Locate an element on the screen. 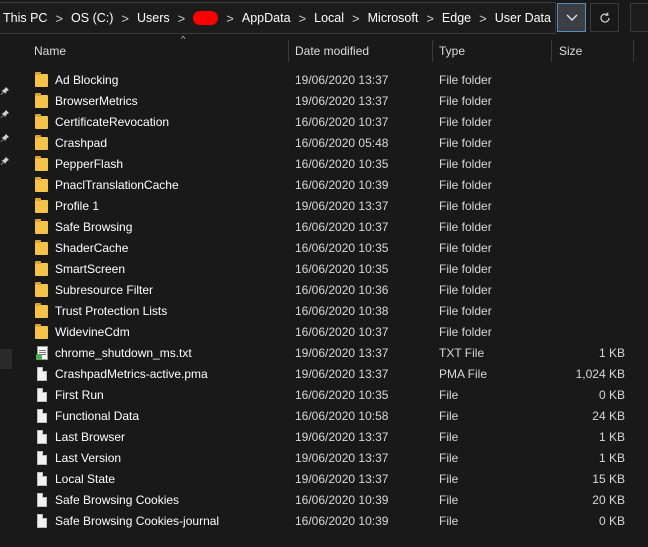 Image resolution: width=648 pixels, height=547 pixels. folder-row: PepperFlash 16/06/2020 10:35 File folder is located at coordinates (332, 164).